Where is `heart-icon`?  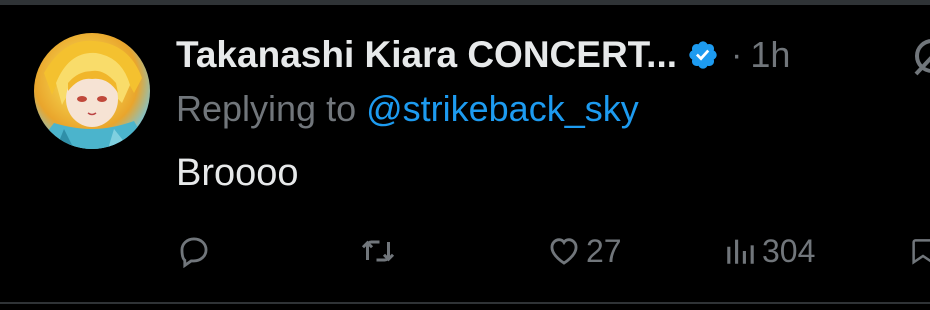
heart-icon is located at coordinates (564, 251).